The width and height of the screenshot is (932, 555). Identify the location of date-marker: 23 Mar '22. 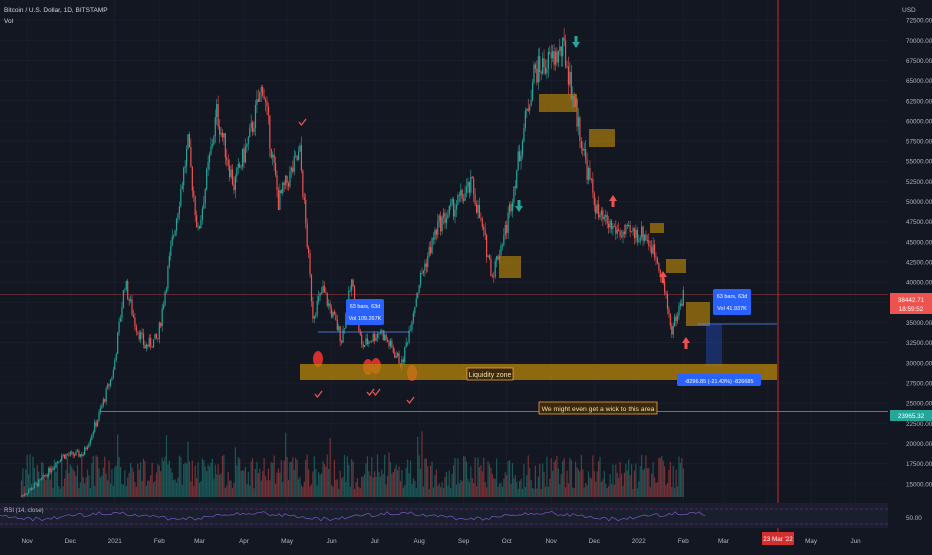
(778, 539).